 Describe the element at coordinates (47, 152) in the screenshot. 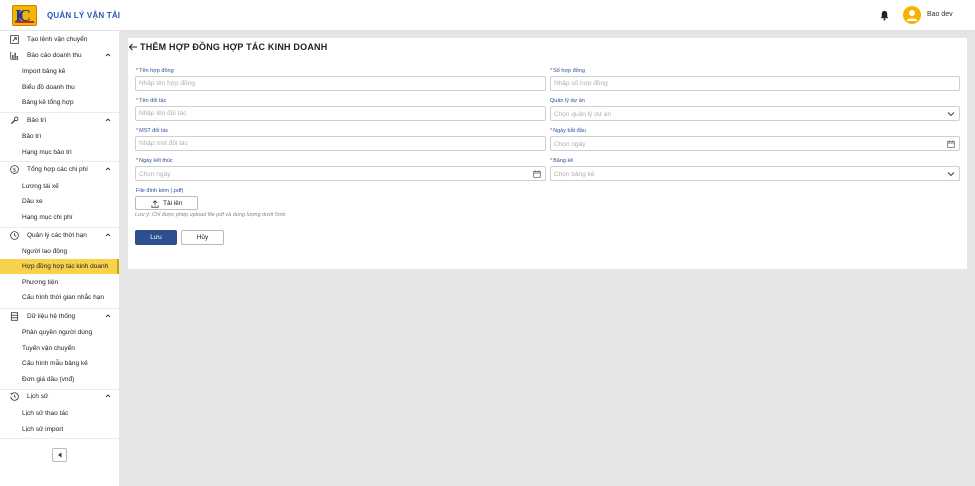

I see `sidebar-item-label: Hạng mục bảo trì` at that location.